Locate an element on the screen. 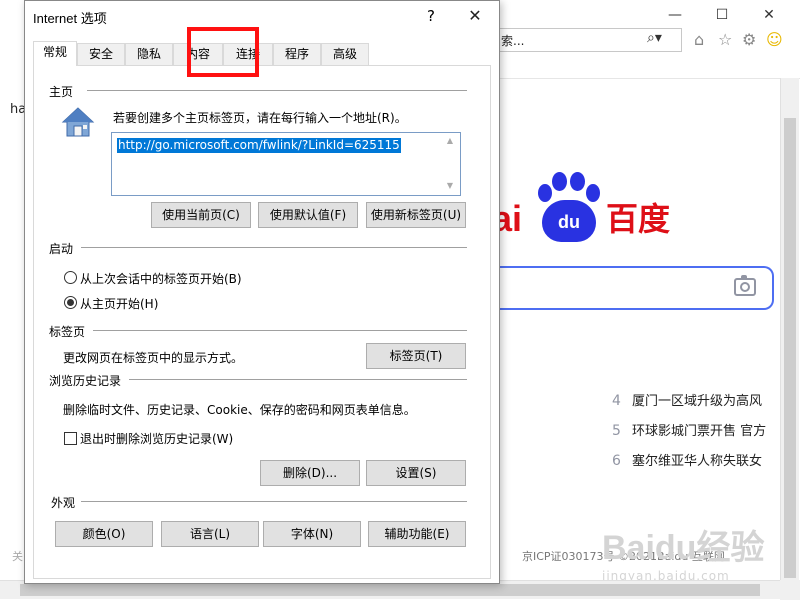 The width and height of the screenshot is (800, 600). languages-button: 语言(L) is located at coordinates (210, 534).